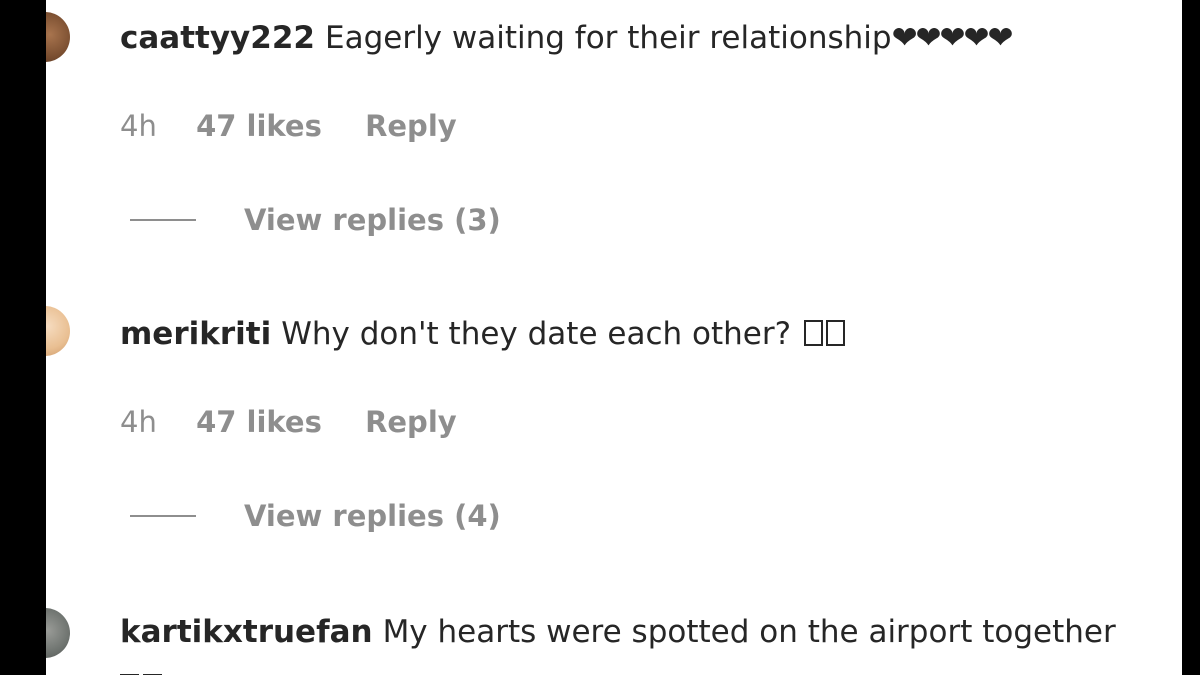 The width and height of the screenshot is (1200, 675). I want to click on heart-emoji-icon: ❤❤❤❤❤, so click(952, 38).